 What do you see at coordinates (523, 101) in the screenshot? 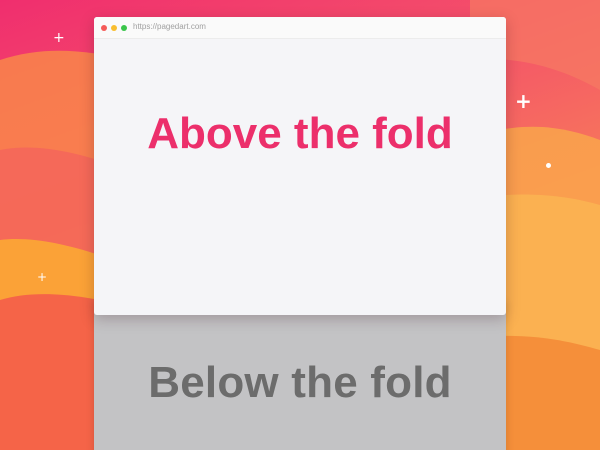
I see `sparkle-right: +` at bounding box center [523, 101].